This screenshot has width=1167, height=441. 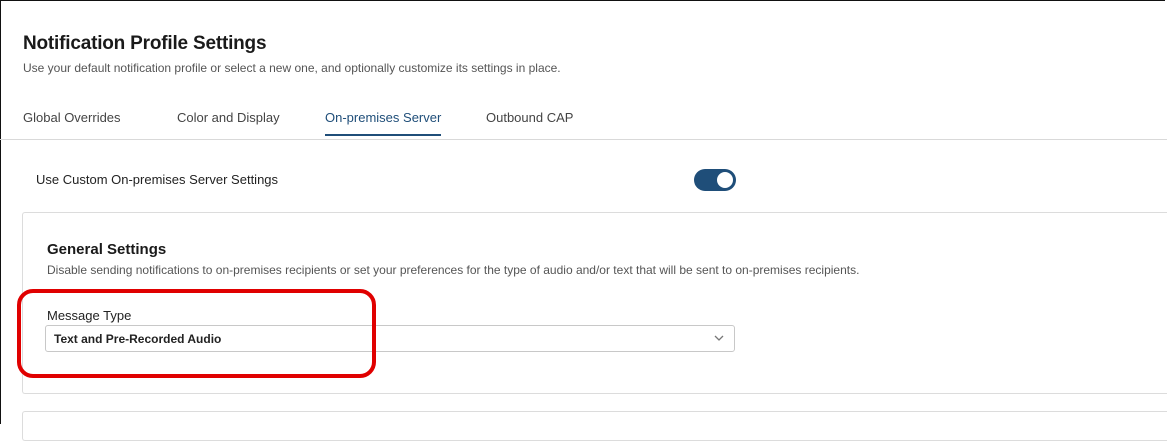 I want to click on tab-outbound-cap: Outbound CAP, so click(x=529, y=122).